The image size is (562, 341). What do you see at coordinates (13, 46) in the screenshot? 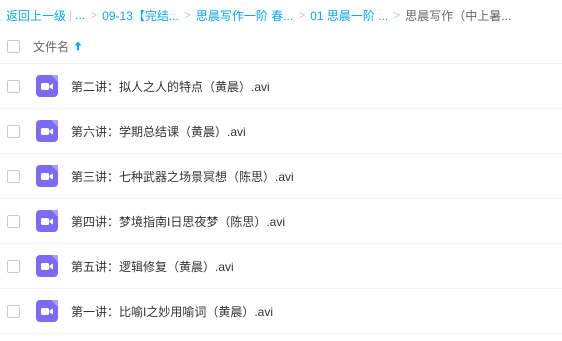
I see `select-all-checkbox` at bounding box center [13, 46].